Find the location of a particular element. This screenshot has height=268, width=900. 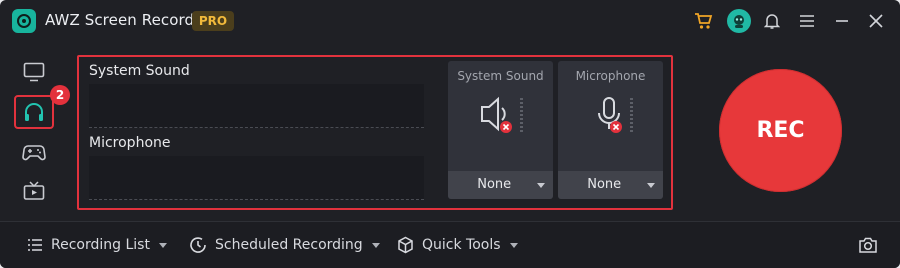

scheduled-recording-label: Scheduled Recording is located at coordinates (289, 245).